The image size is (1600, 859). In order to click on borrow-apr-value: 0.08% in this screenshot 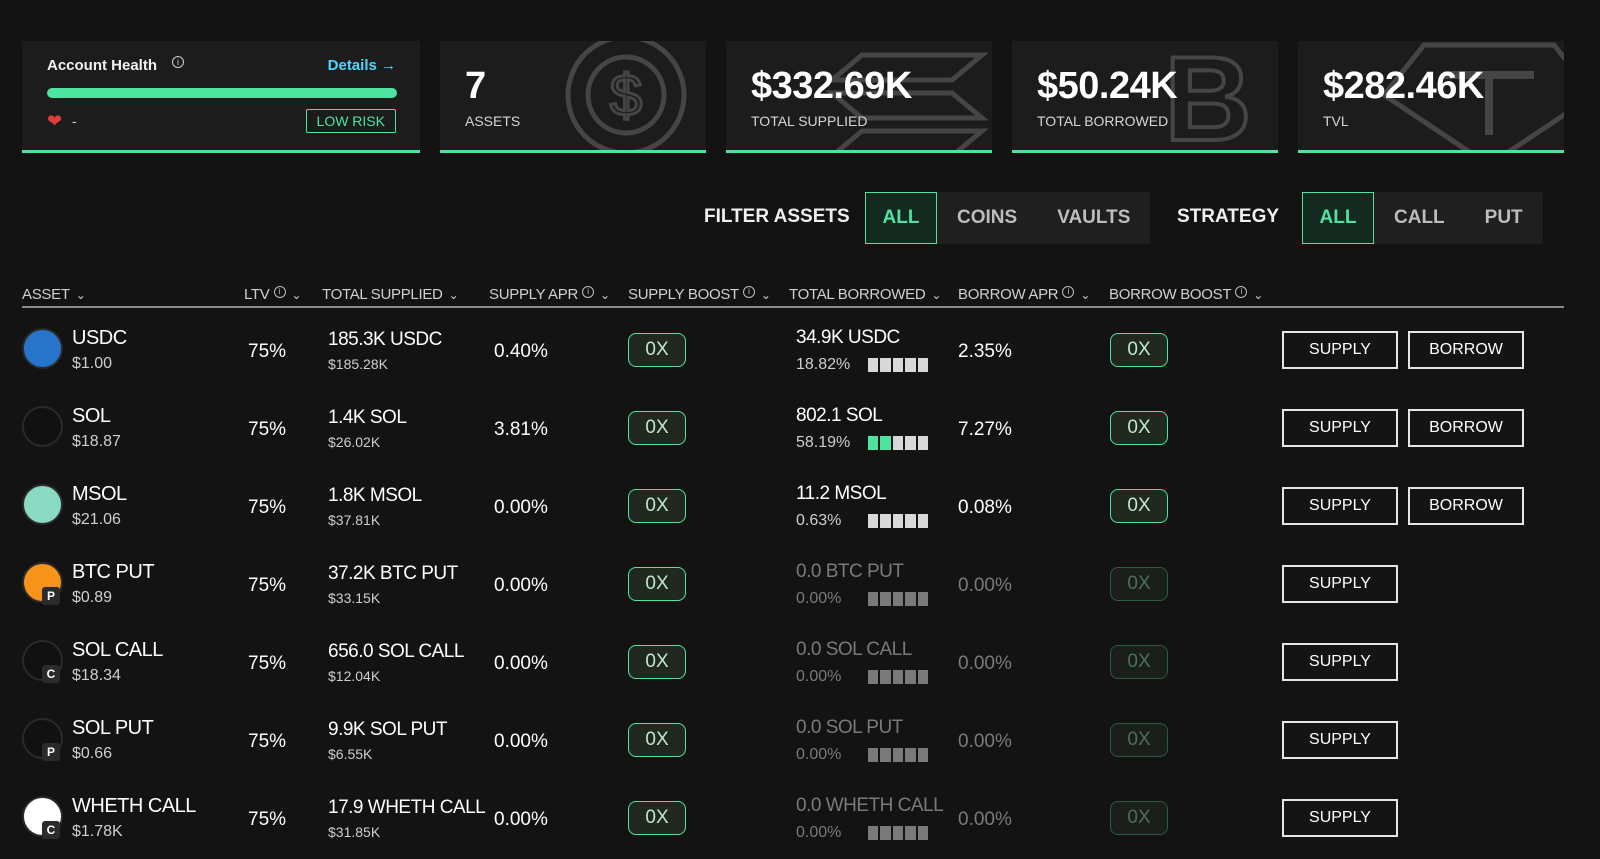, I will do `click(985, 507)`.